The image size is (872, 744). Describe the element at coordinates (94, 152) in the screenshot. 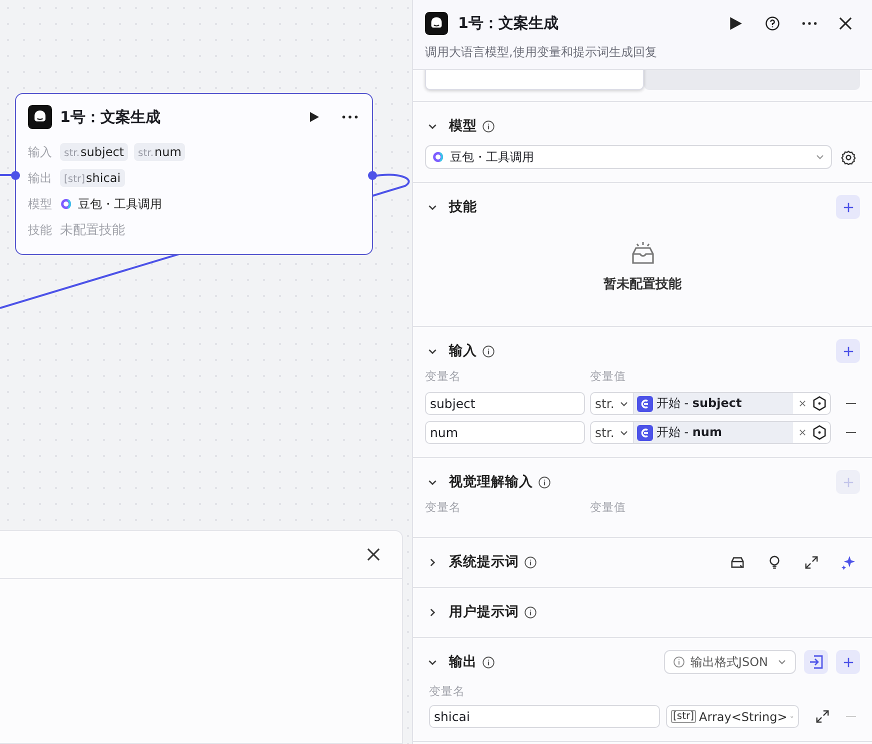

I see `variable-tag: str.subject` at that location.